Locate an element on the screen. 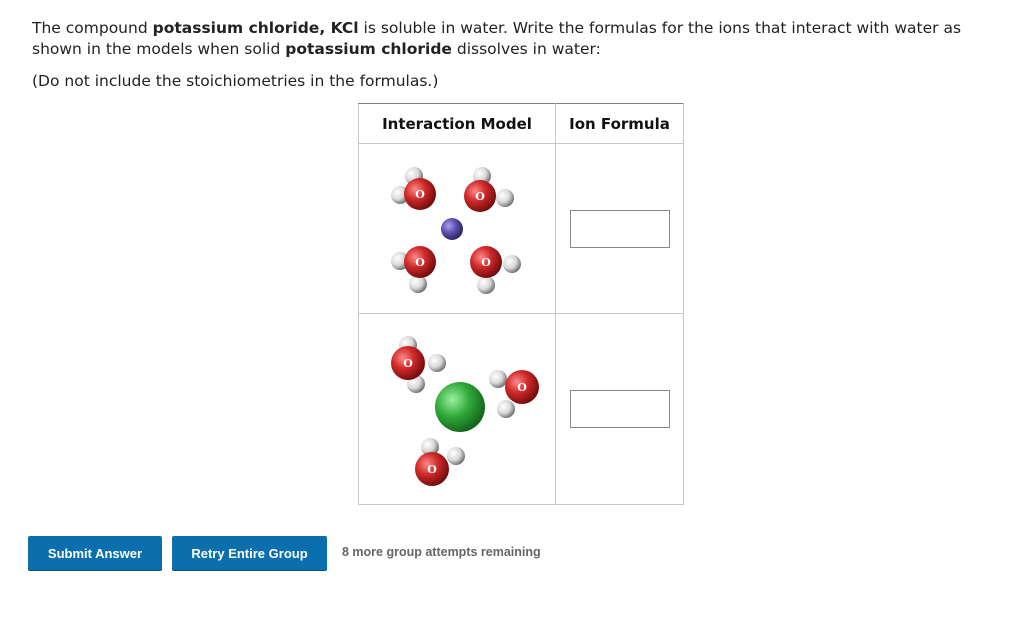 The image size is (1024, 620). table-row: O O O is located at coordinates (521, 409).